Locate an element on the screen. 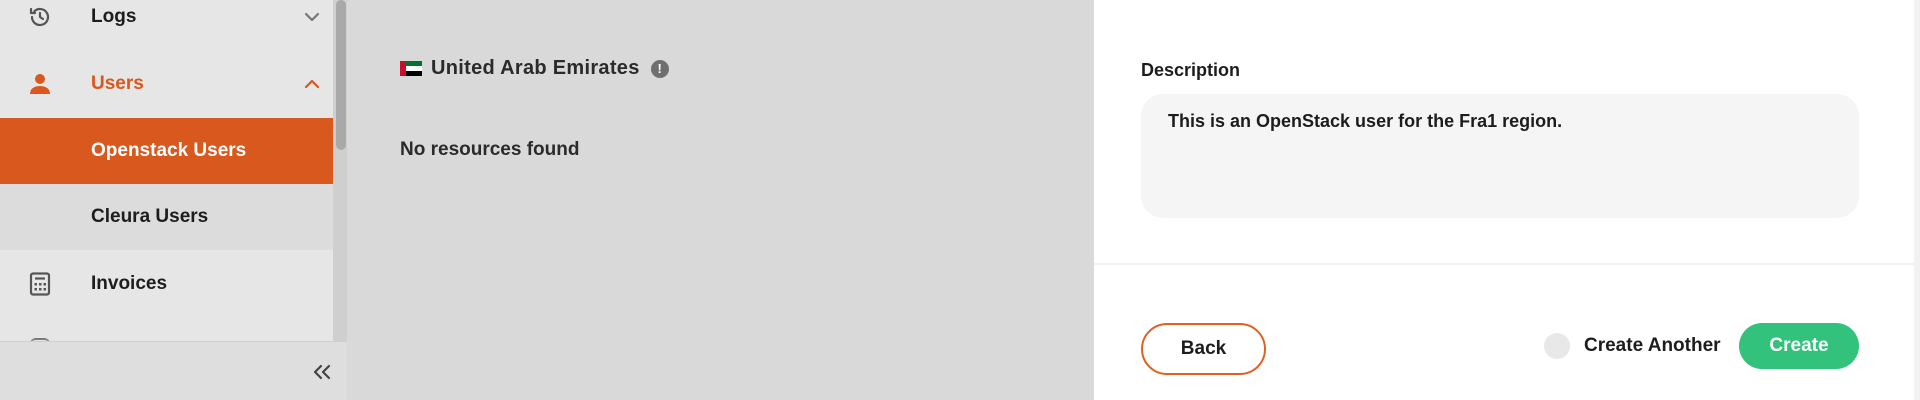  back-button: Back is located at coordinates (1203, 349).